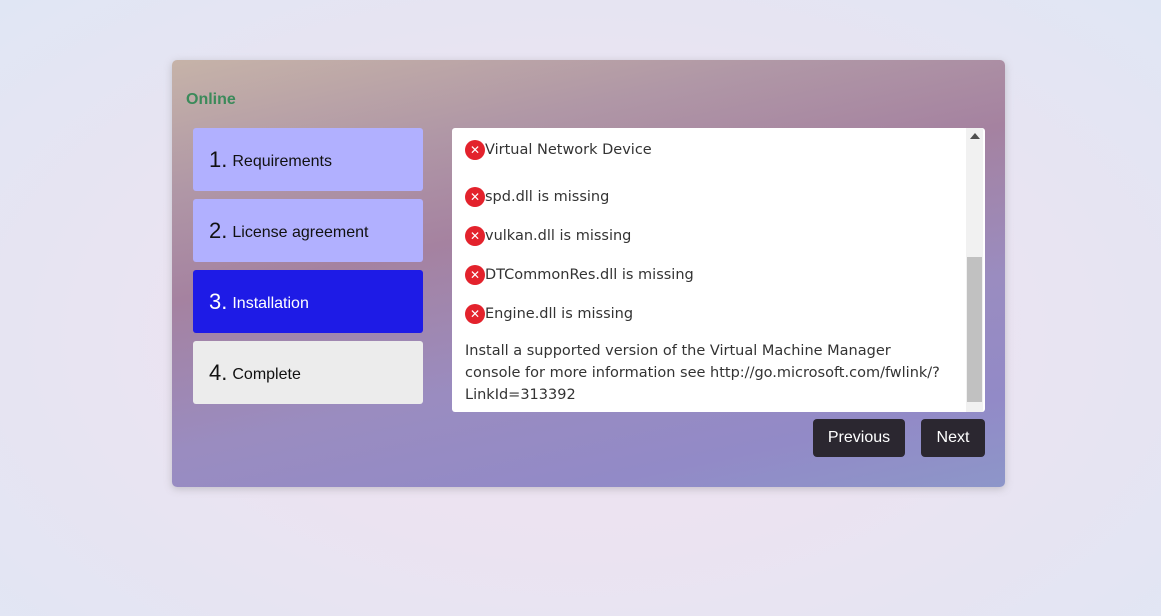 This screenshot has width=1161, height=616. Describe the element at coordinates (559, 313) in the screenshot. I see `error-text: Engine.dll is missing` at that location.